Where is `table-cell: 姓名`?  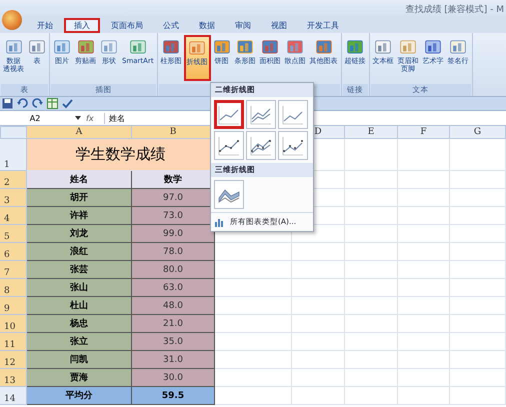 table-cell: 姓名 is located at coordinates (79, 180).